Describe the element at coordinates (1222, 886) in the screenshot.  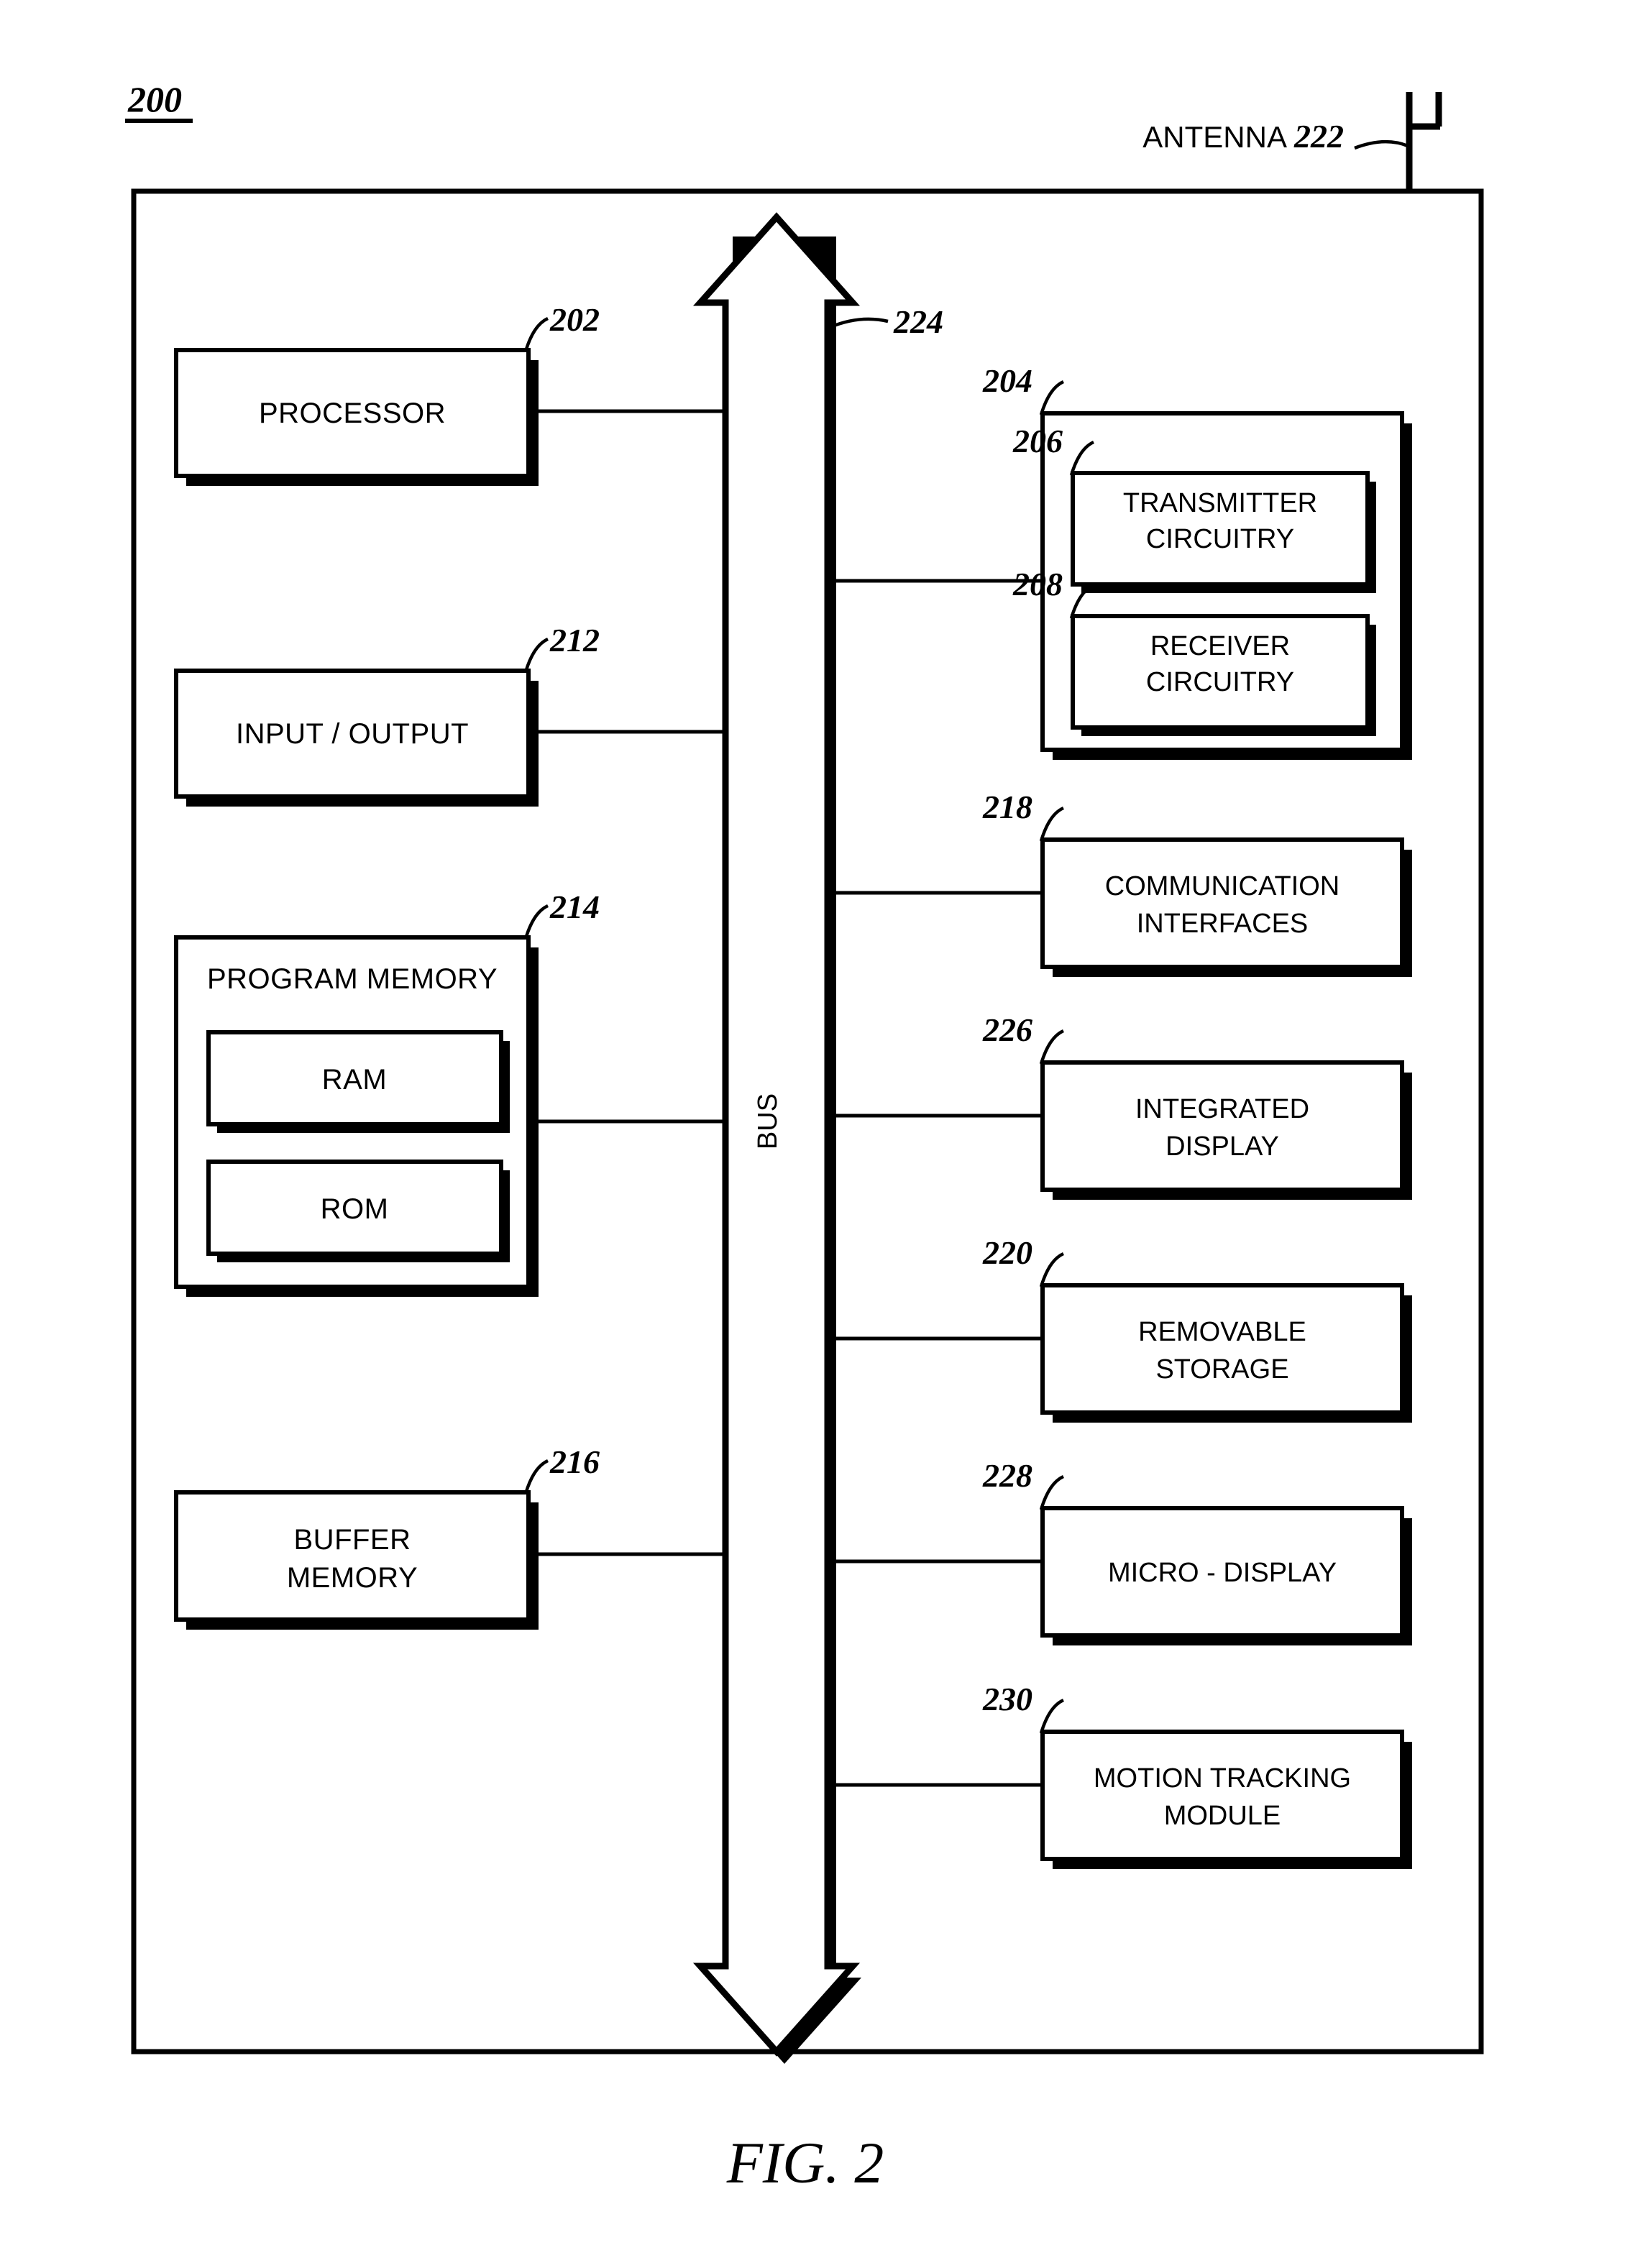
I see `communication-interfaces-label-line1: COMMUNICATION` at that location.